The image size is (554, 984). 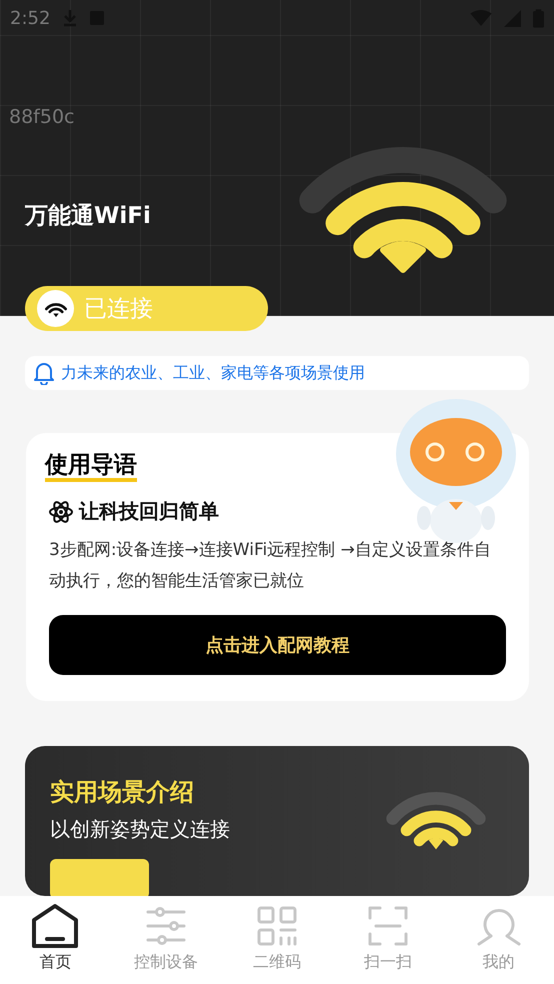 What do you see at coordinates (481, 18) in the screenshot?
I see `wifi-signal-icon` at bounding box center [481, 18].